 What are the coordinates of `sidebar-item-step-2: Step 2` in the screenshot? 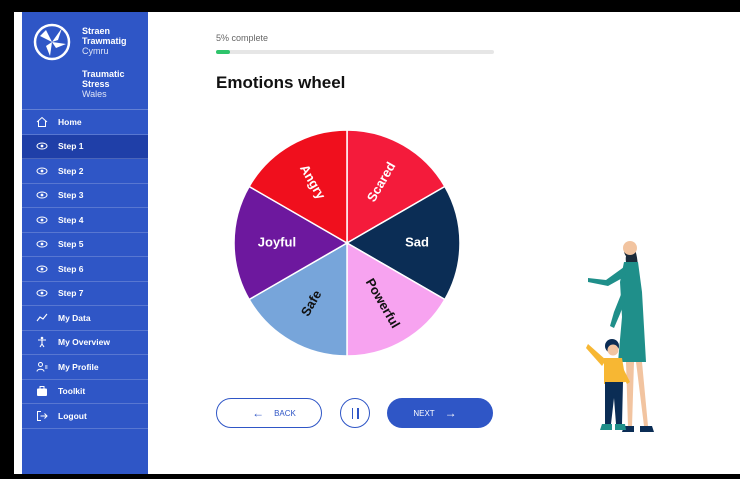 It's located at (85, 171).